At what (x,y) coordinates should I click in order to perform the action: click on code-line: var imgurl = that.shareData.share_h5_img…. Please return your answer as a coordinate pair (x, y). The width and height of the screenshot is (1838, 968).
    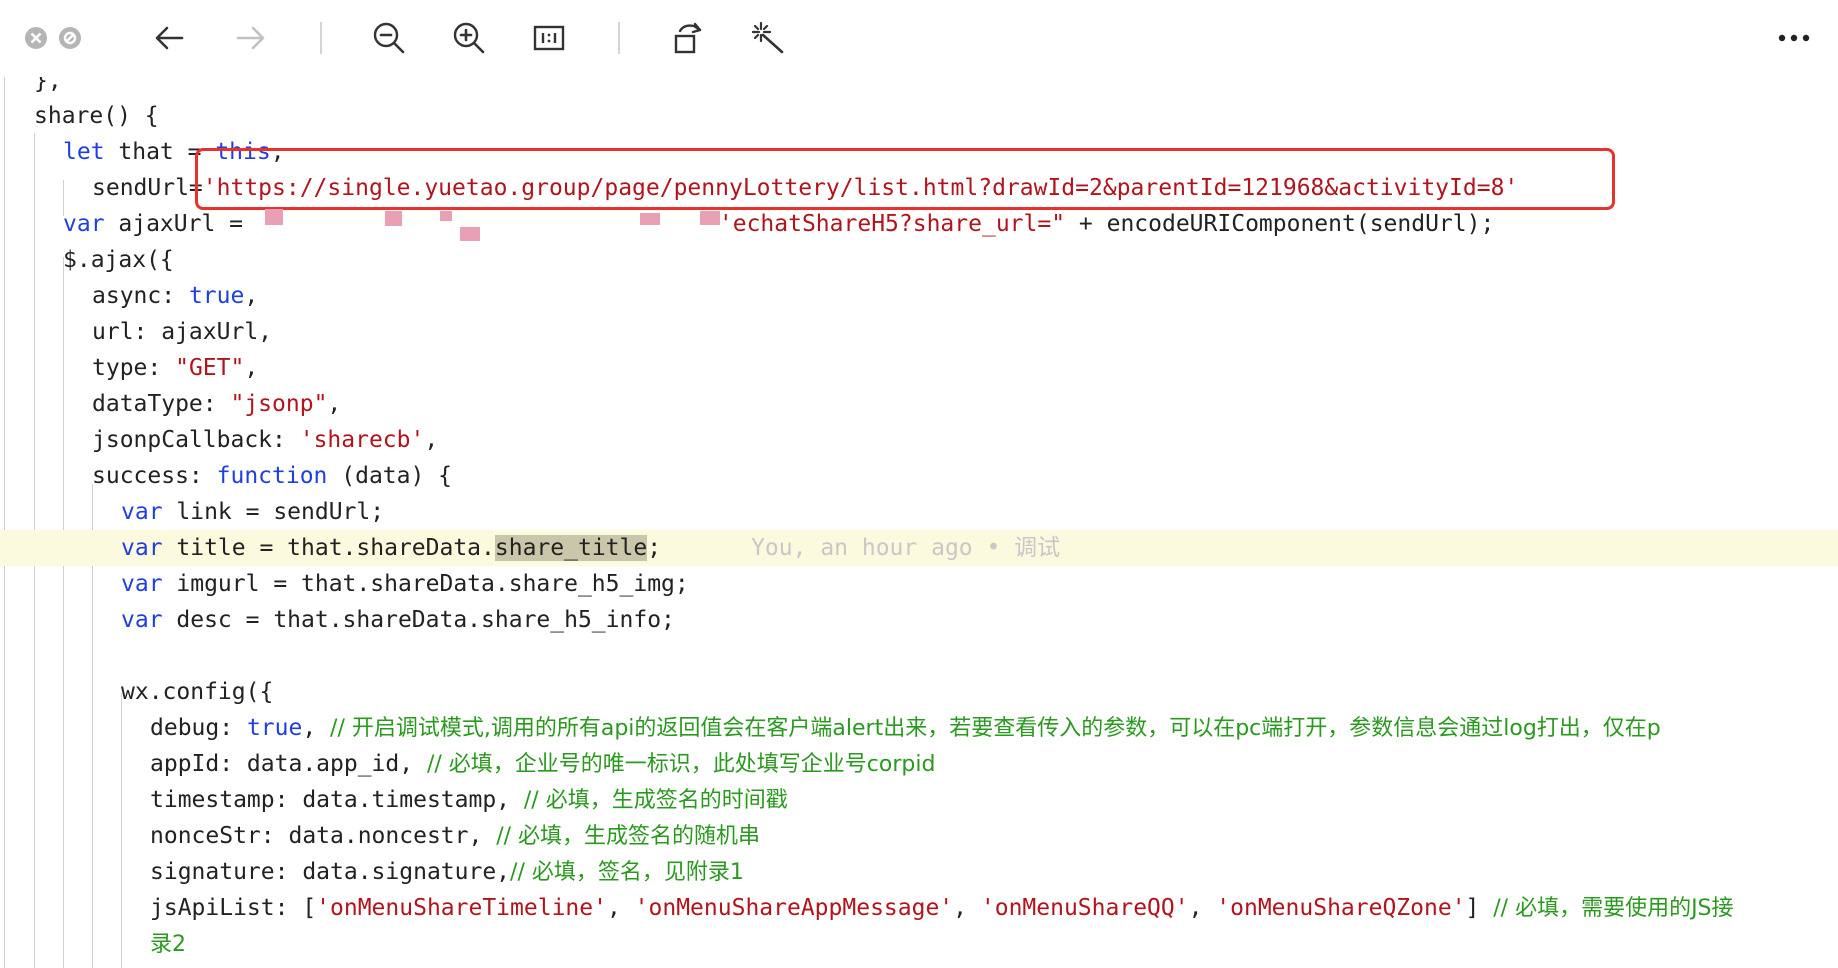
    Looking at the image, I should click on (919, 584).